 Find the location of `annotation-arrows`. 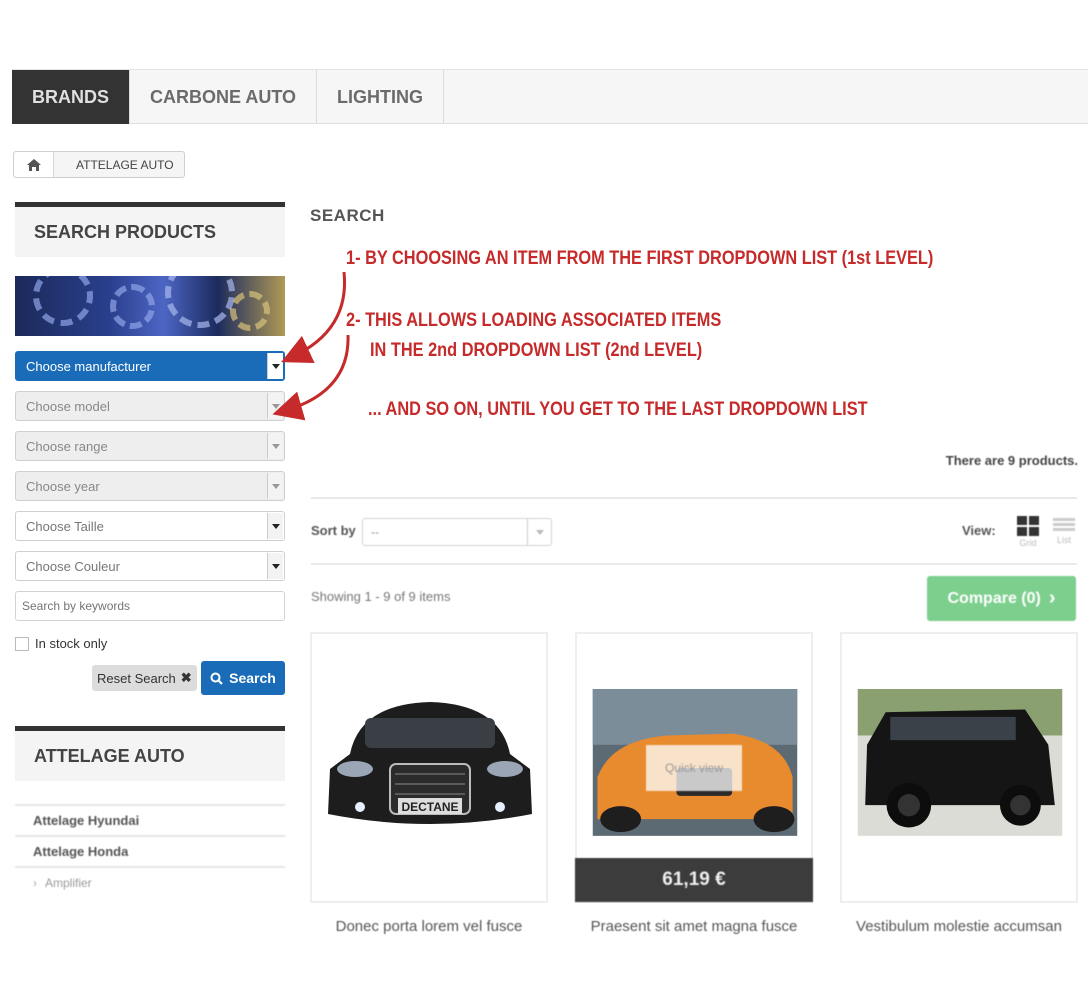

annotation-arrows is located at coordinates (311, 346).